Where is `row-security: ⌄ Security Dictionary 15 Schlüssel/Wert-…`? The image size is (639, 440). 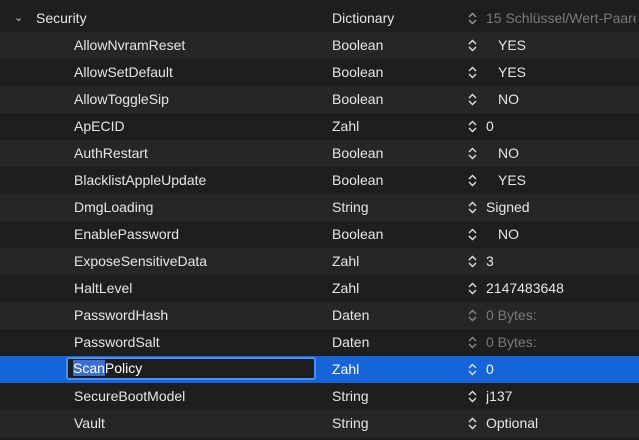
row-security: ⌄ Security Dictionary 15 Schlüssel/Wert-… is located at coordinates (319, 18).